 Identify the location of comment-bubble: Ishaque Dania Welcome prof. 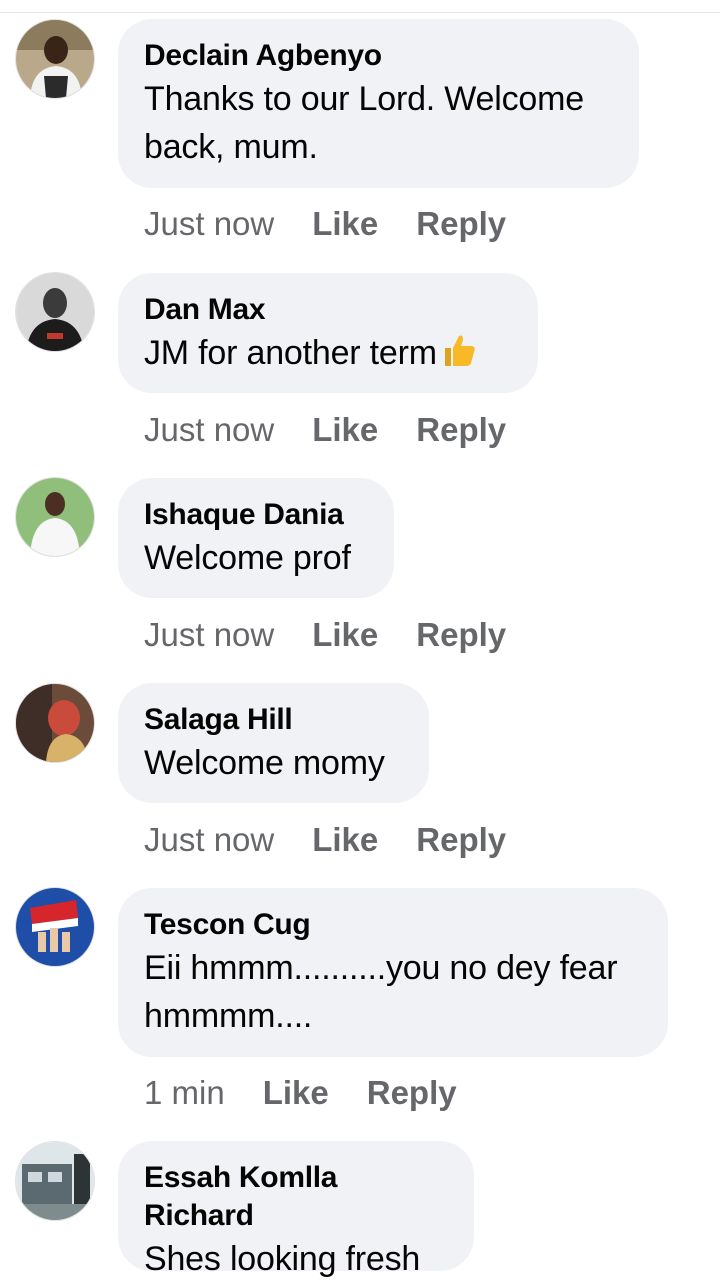
(256, 538).